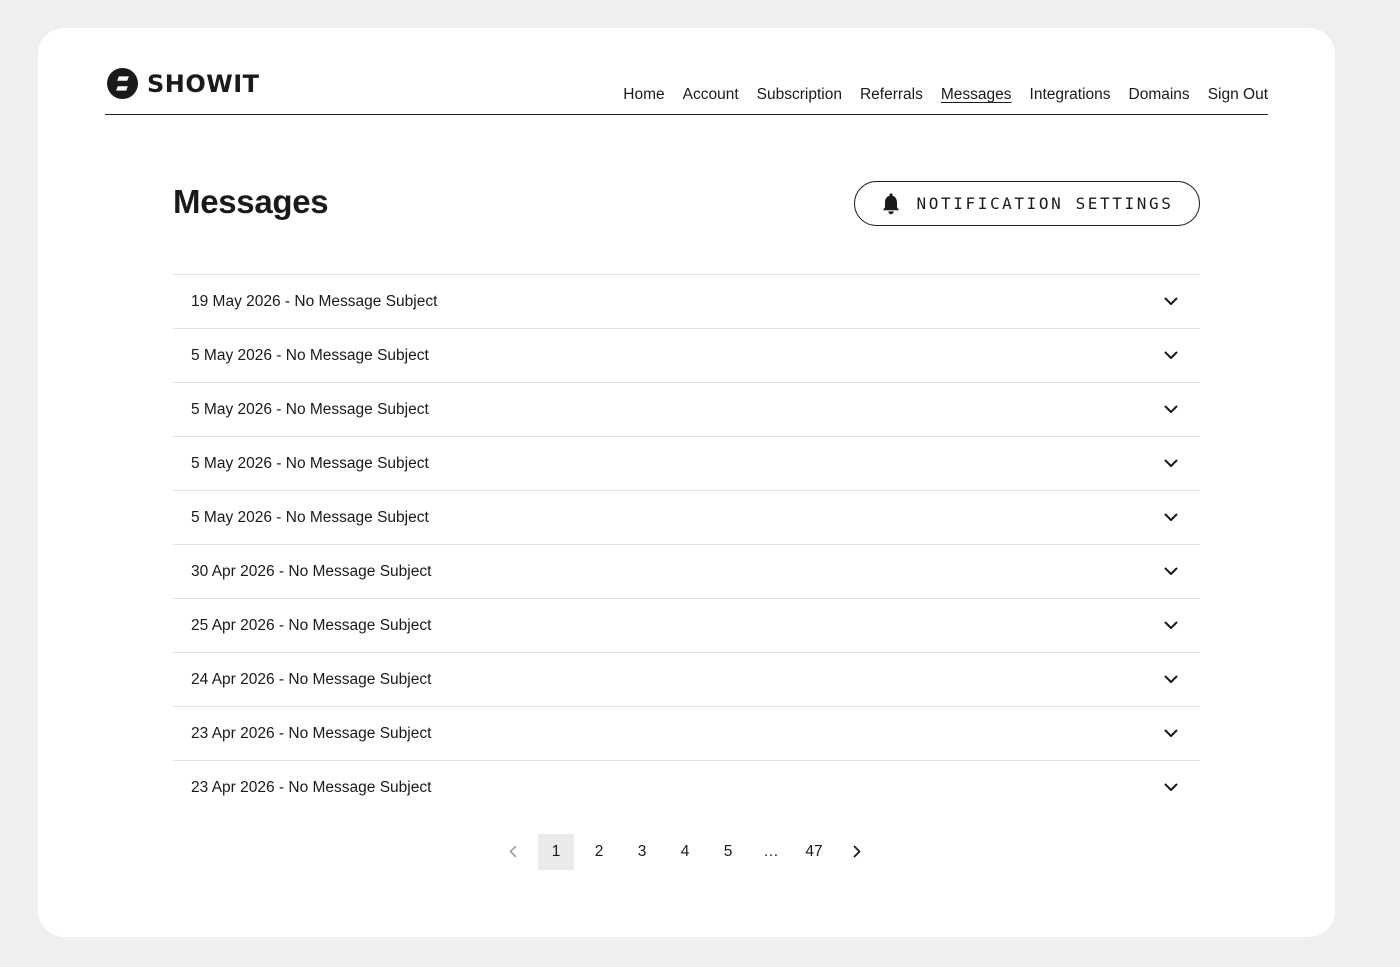 The height and width of the screenshot is (967, 1400). Describe the element at coordinates (728, 852) in the screenshot. I see `page-button-5: 5` at that location.